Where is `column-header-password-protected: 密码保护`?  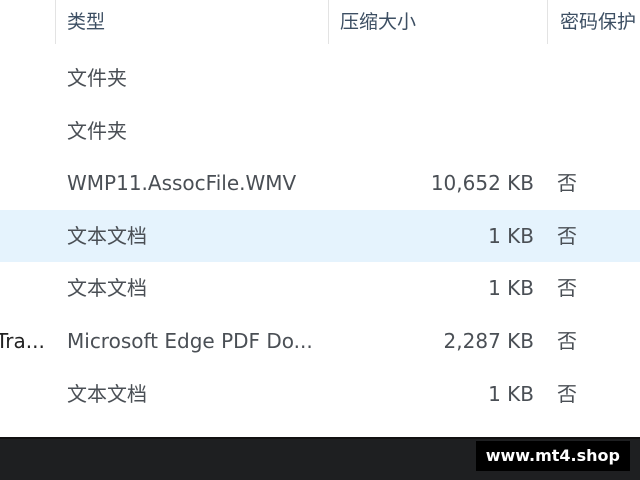 column-header-password-protected: 密码保护 is located at coordinates (600, 22).